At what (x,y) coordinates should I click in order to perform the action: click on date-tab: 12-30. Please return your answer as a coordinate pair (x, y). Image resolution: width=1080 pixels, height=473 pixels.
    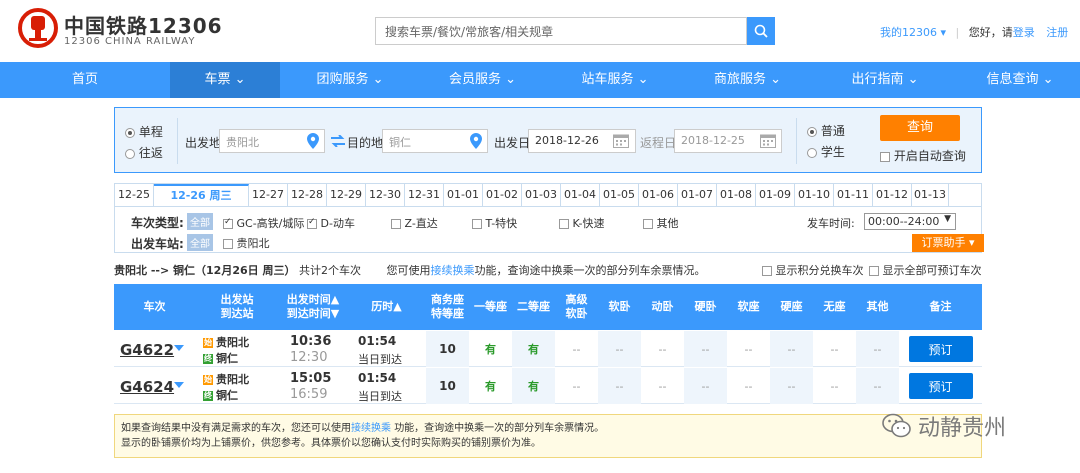
    Looking at the image, I should click on (385, 195).